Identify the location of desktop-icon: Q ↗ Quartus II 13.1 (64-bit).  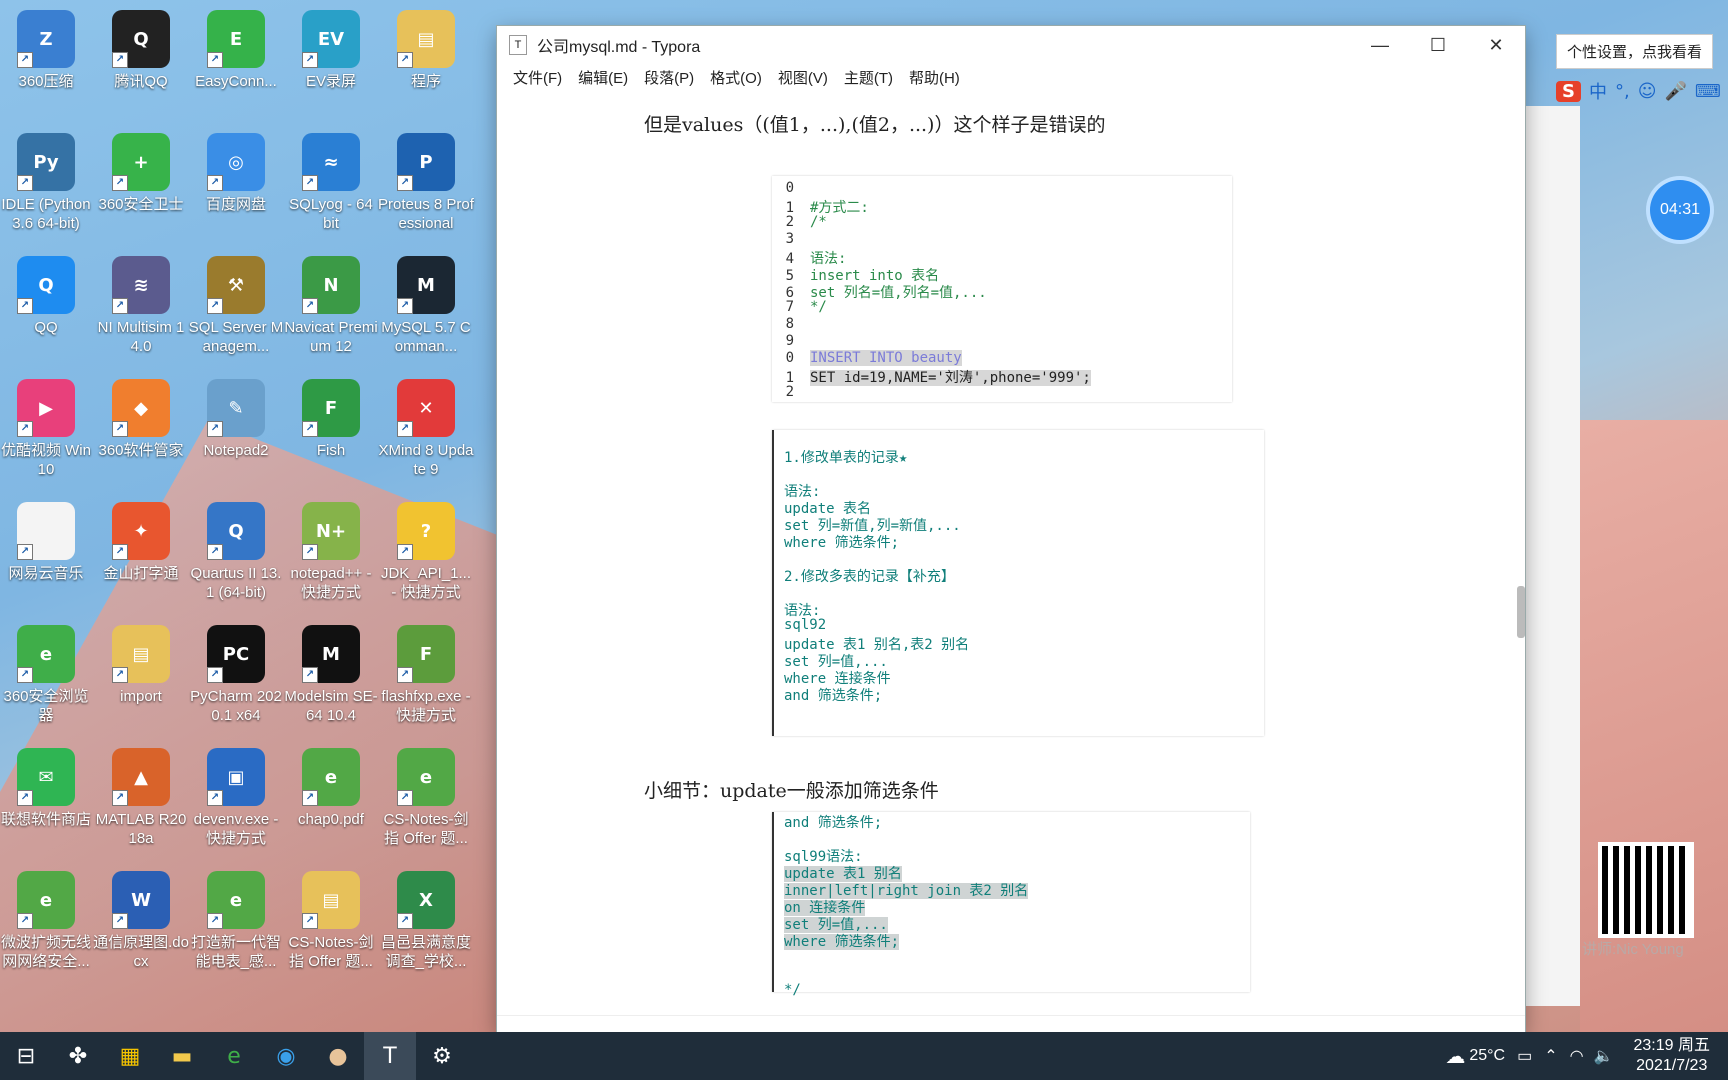
(236, 553).